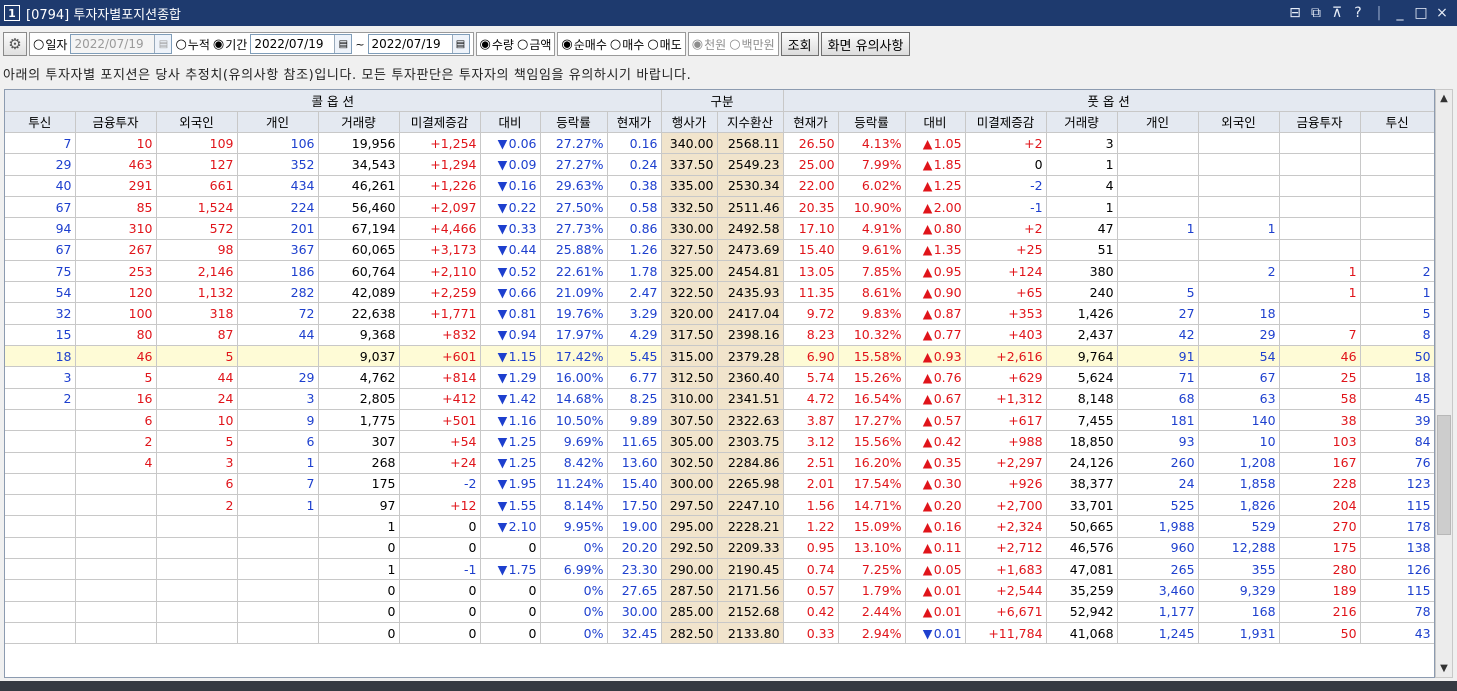  Describe the element at coordinates (1358, 13) in the screenshot. I see `help-icon: ?` at that location.